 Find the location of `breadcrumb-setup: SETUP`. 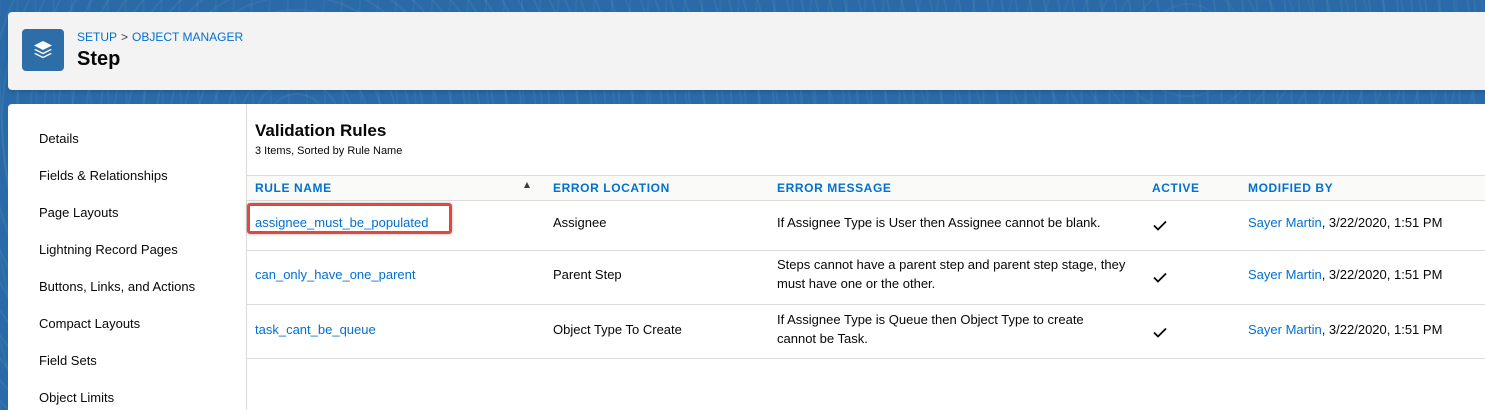

breadcrumb-setup: SETUP is located at coordinates (97, 37).